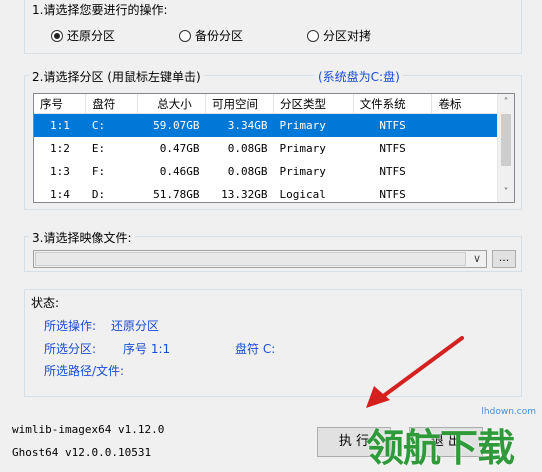 The width and height of the screenshot is (542, 472). What do you see at coordinates (219, 36) in the screenshot?
I see `radio-backup-label: 备份分区` at bounding box center [219, 36].